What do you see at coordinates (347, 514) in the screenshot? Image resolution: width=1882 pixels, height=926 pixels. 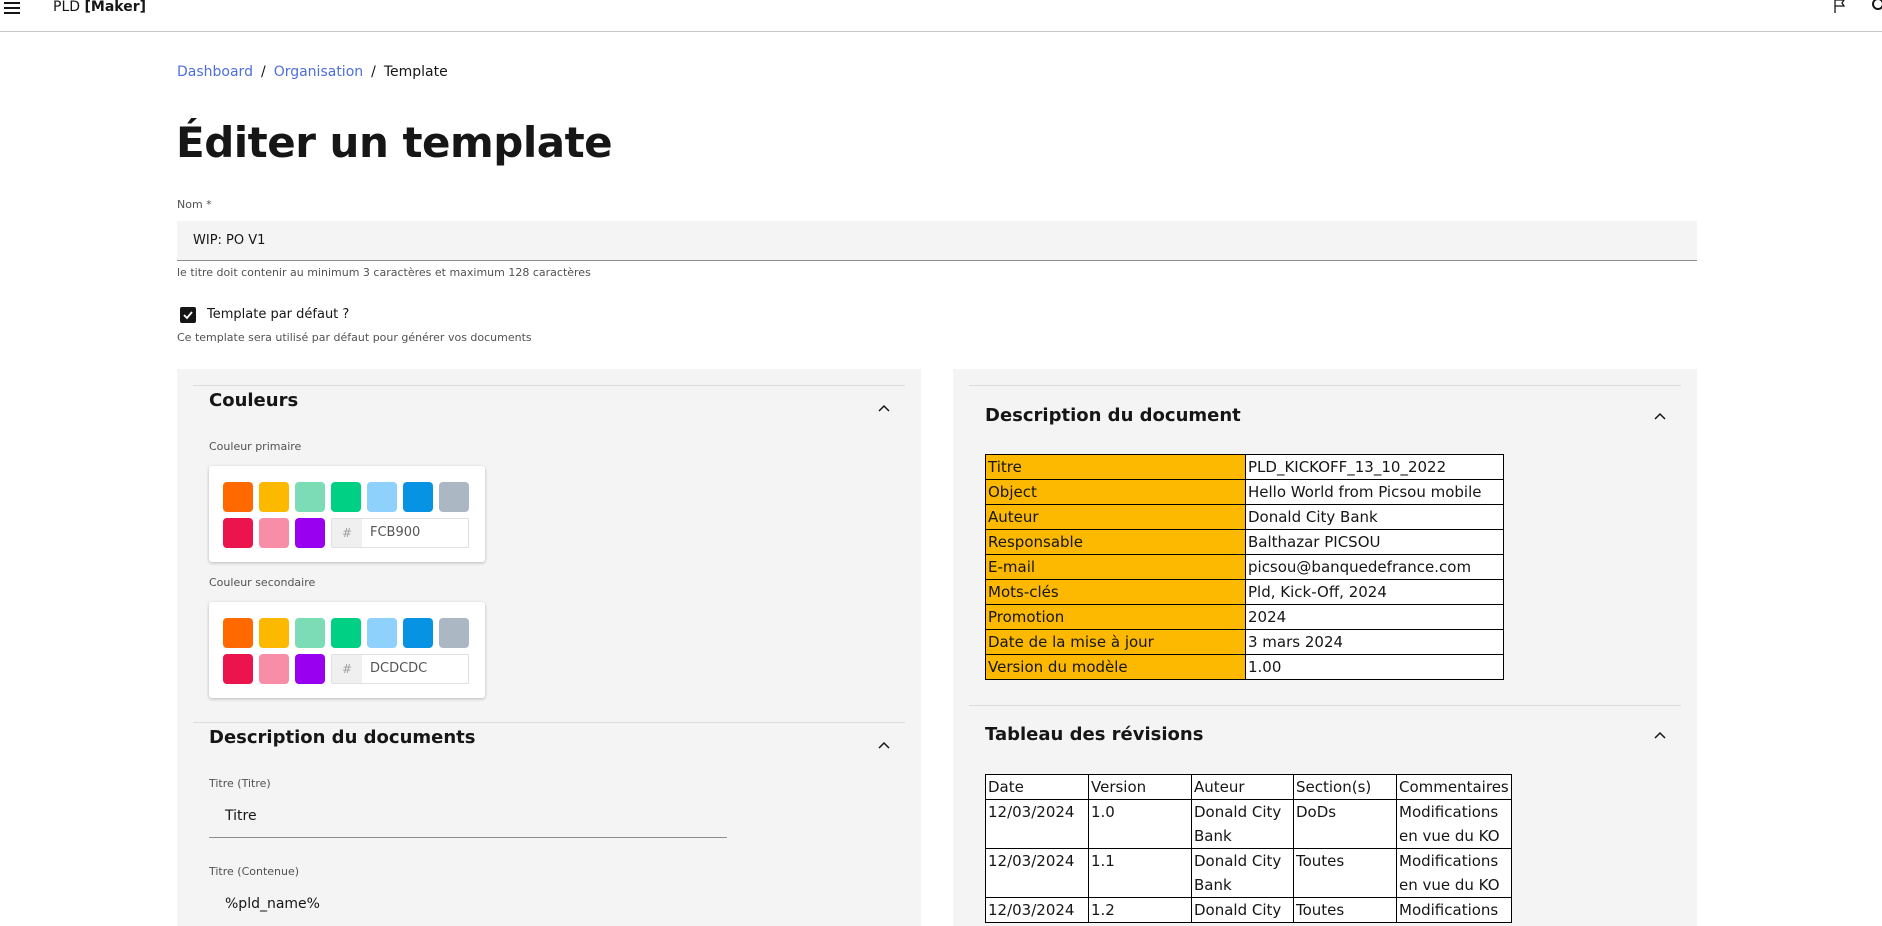 I see `primary-color-picker: # FCB900` at bounding box center [347, 514].